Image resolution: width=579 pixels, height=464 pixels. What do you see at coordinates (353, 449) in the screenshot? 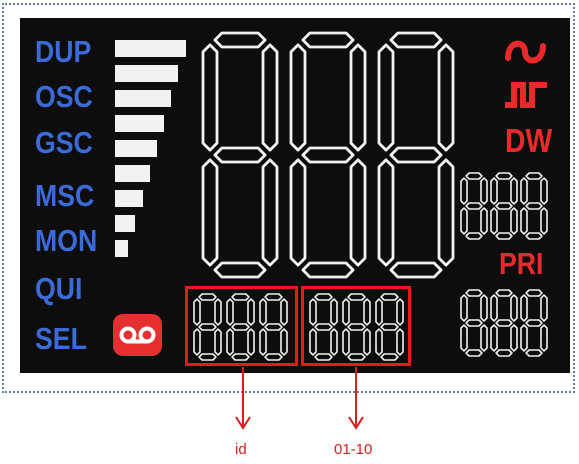
I see `annotation-channel: 01-10` at bounding box center [353, 449].